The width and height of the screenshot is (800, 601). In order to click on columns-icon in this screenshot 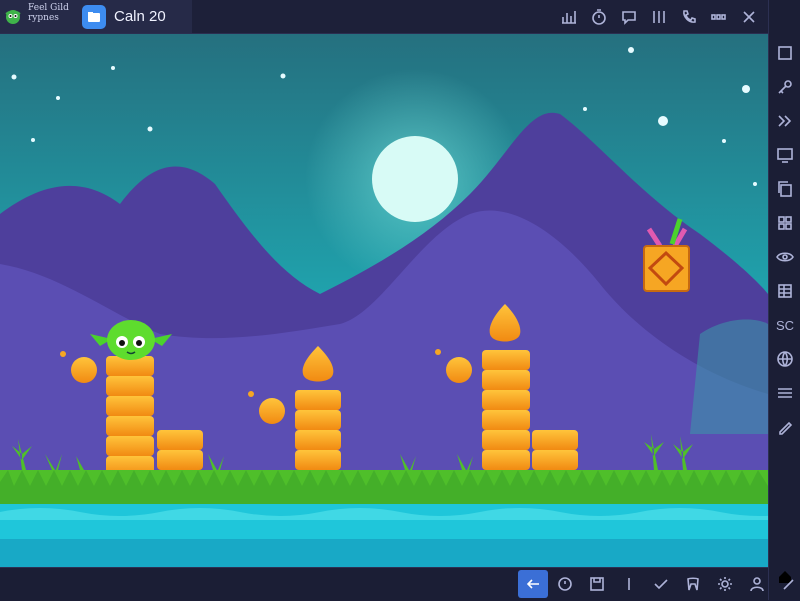, I will do `click(659, 17)`.